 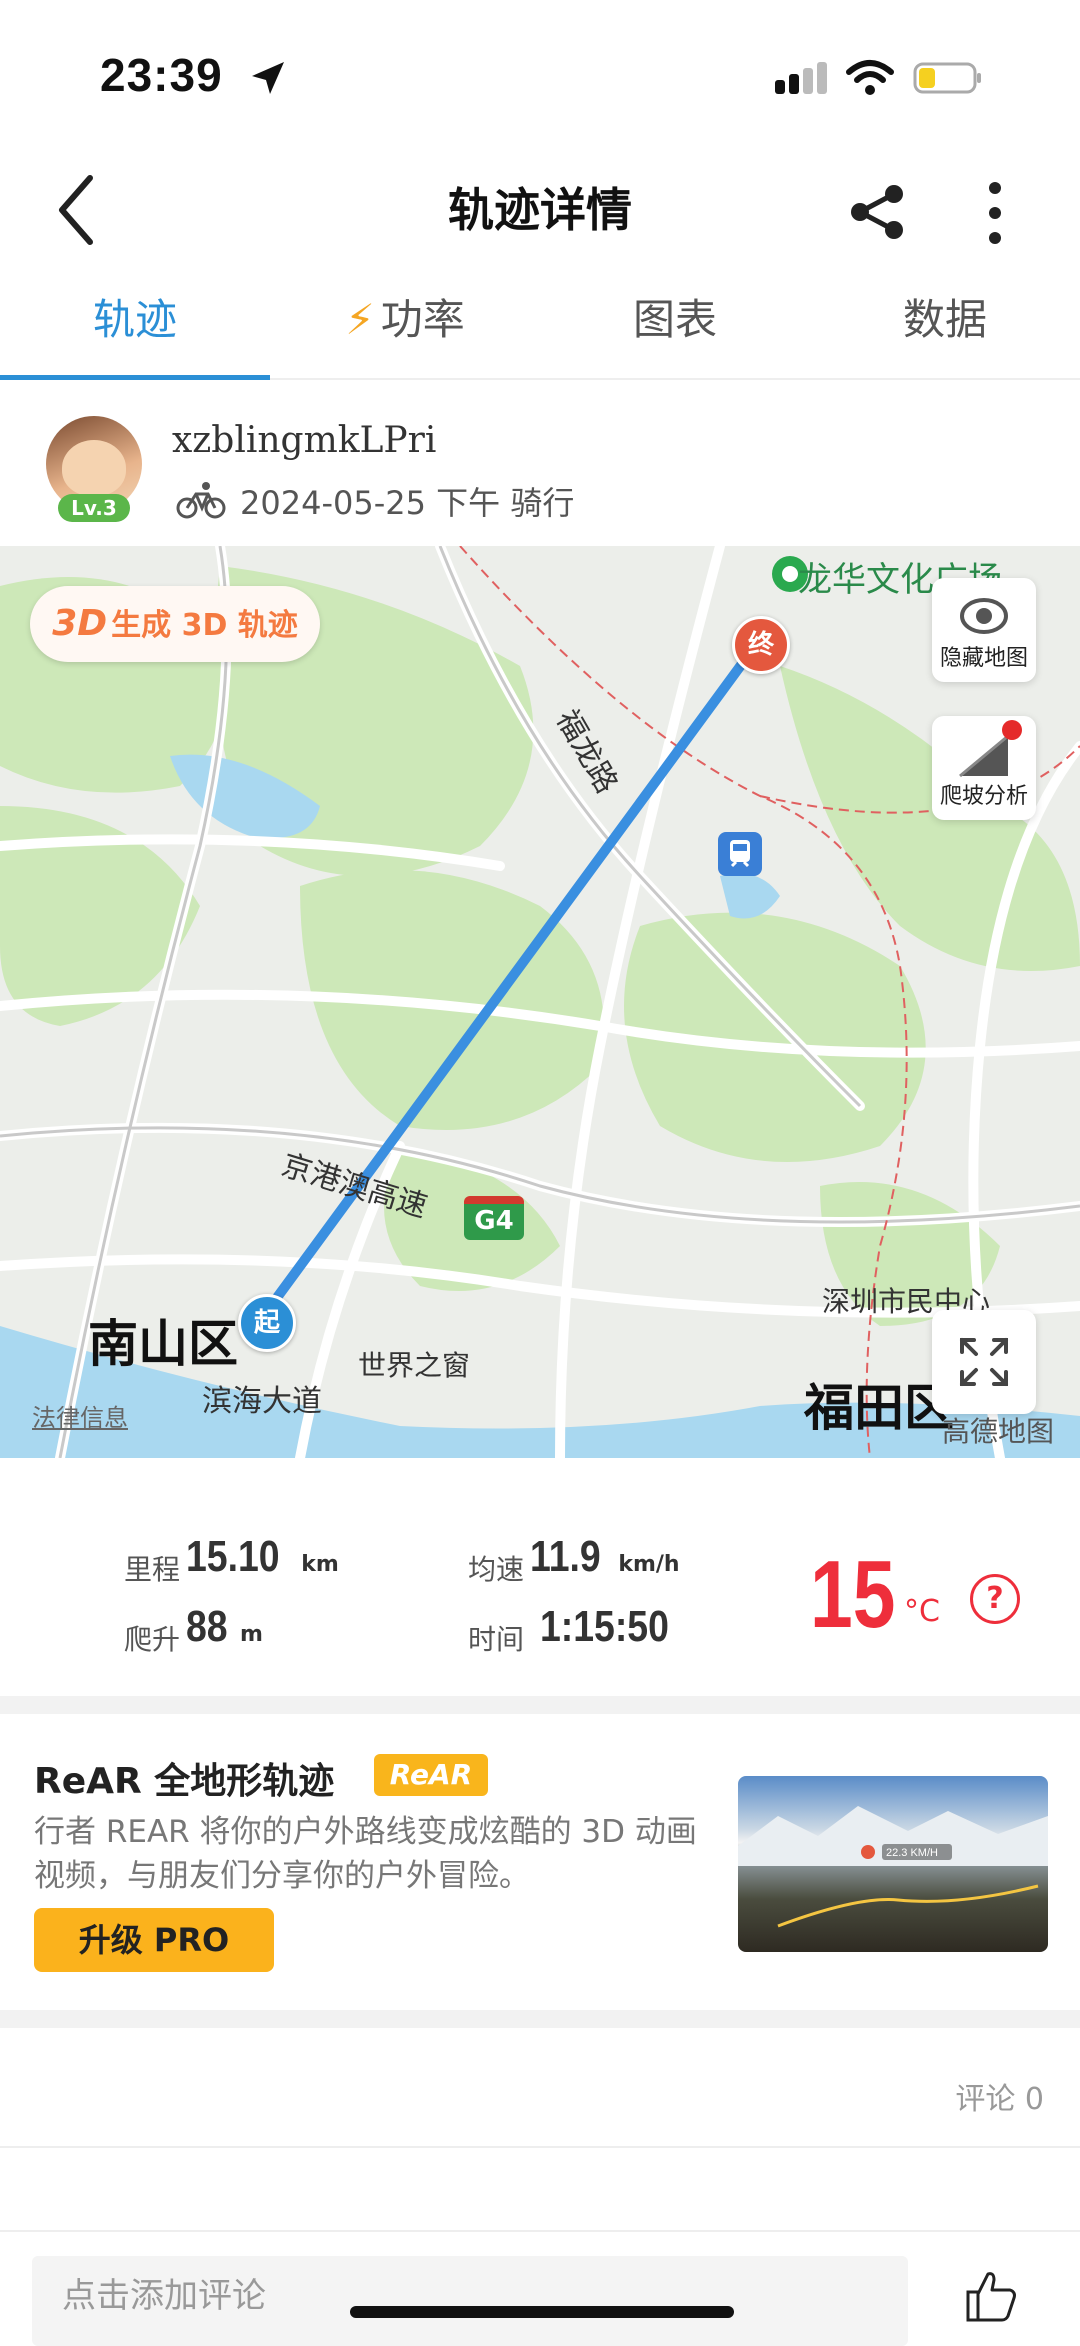 I want to click on bike-icon, so click(x=201, y=500).